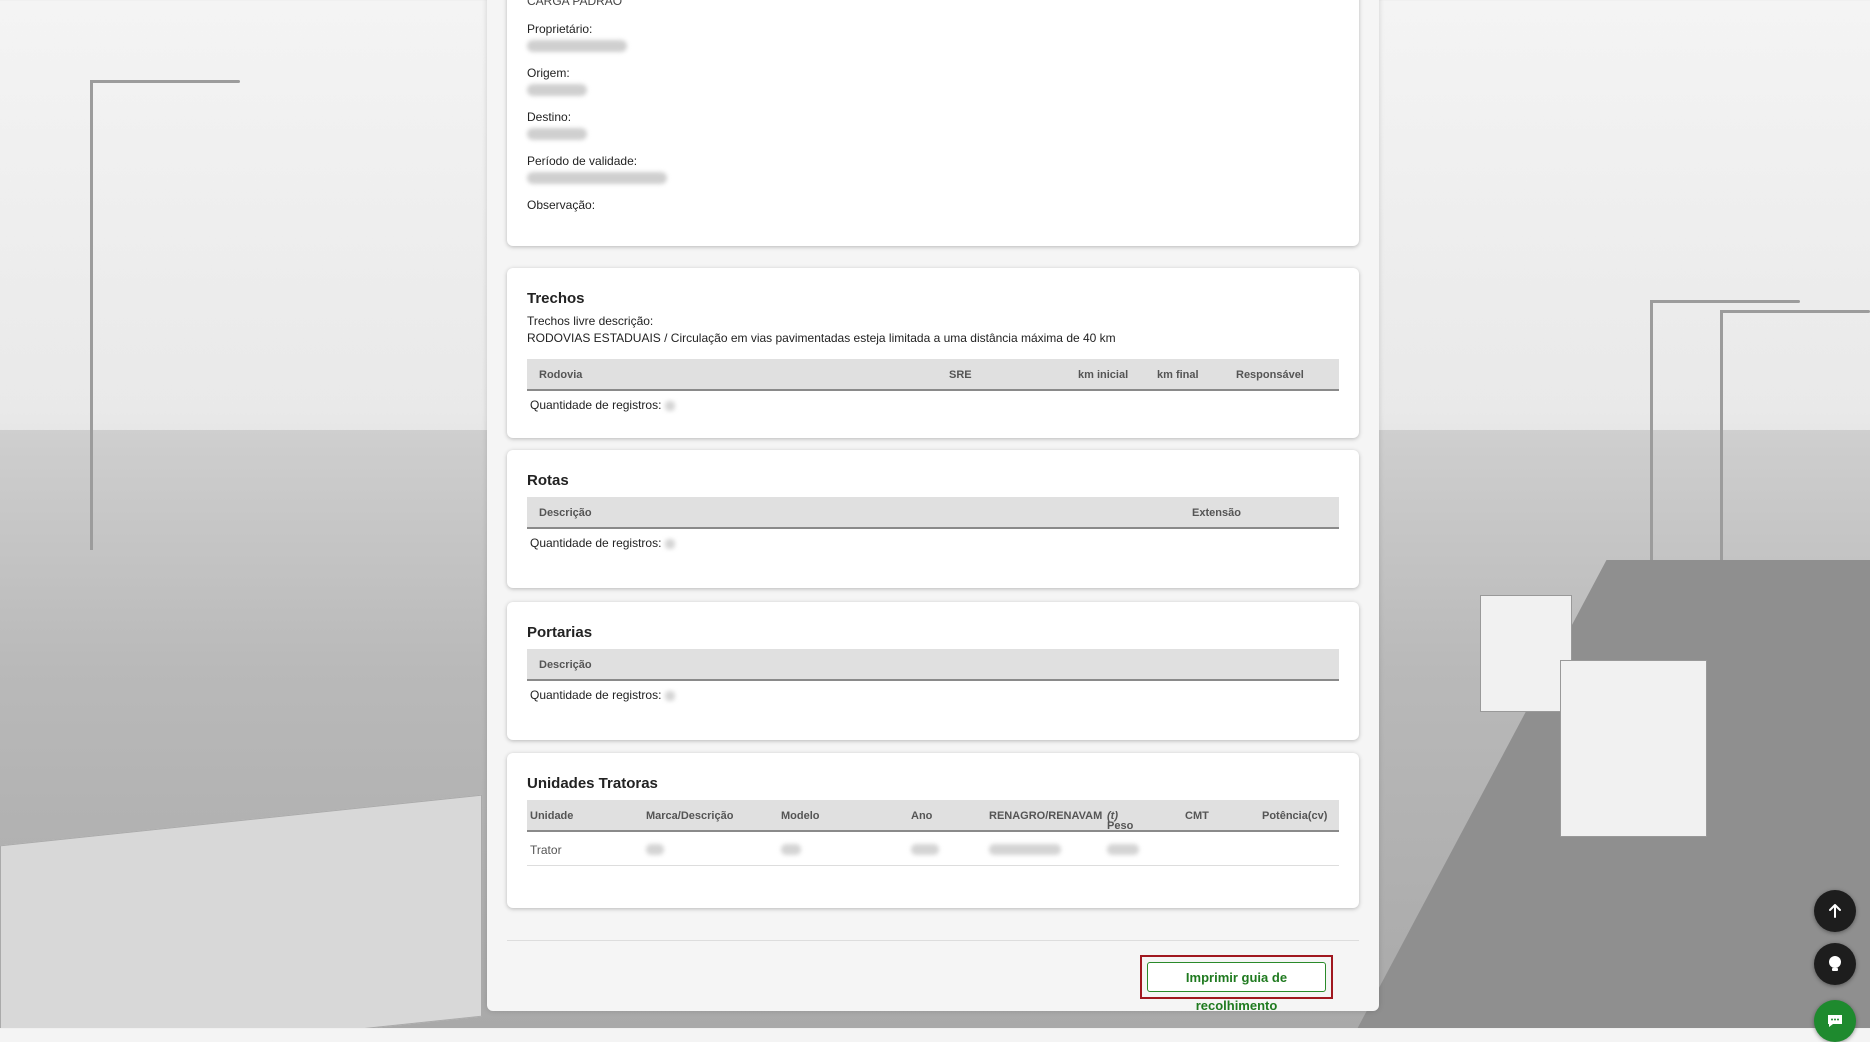 The width and height of the screenshot is (1870, 1042). I want to click on column-header-responsavel: Responsável, so click(1270, 375).